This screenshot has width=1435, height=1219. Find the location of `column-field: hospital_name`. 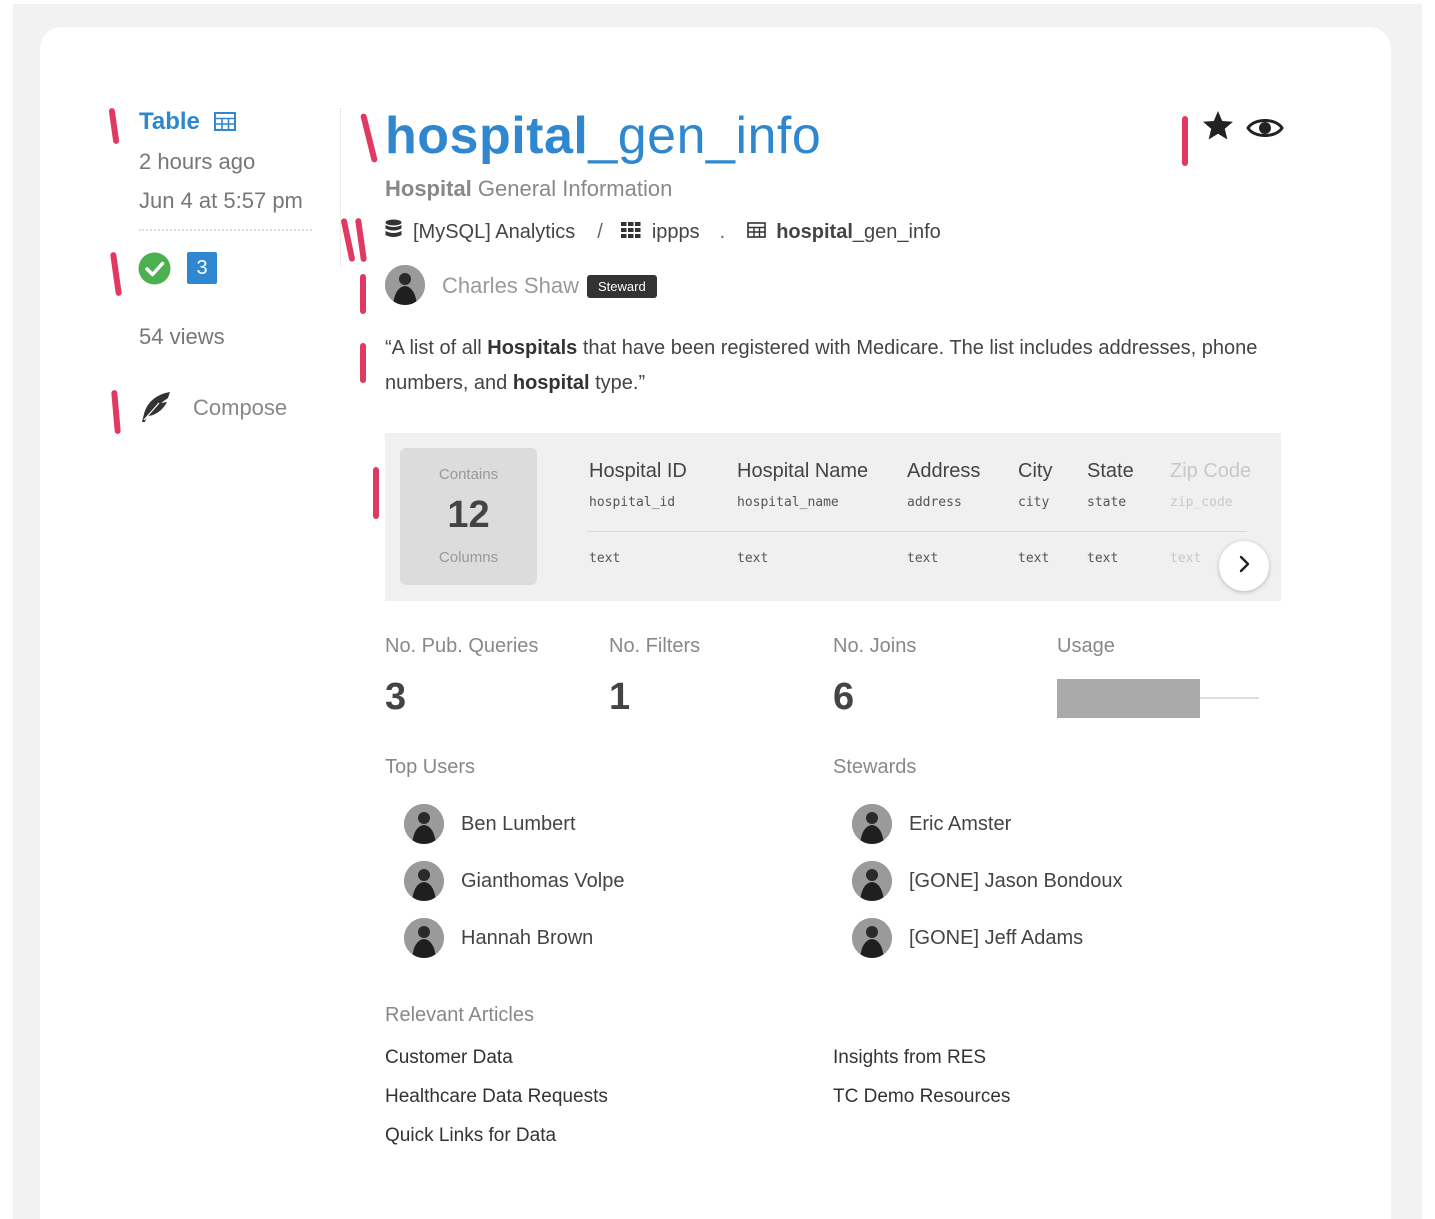

column-field: hospital_name is located at coordinates (788, 502).